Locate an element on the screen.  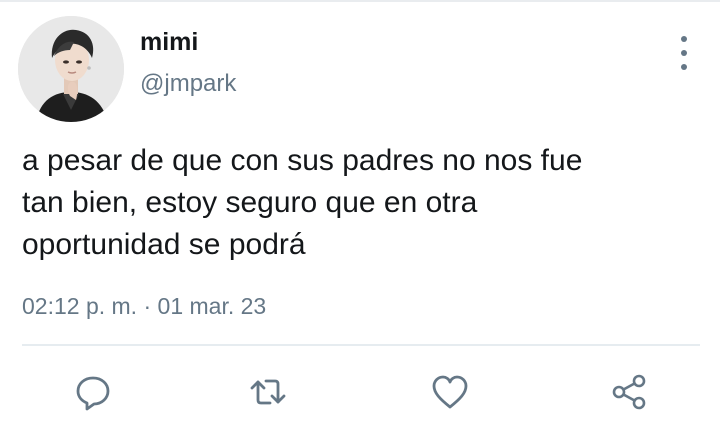
action-bar is located at coordinates (360, 395).